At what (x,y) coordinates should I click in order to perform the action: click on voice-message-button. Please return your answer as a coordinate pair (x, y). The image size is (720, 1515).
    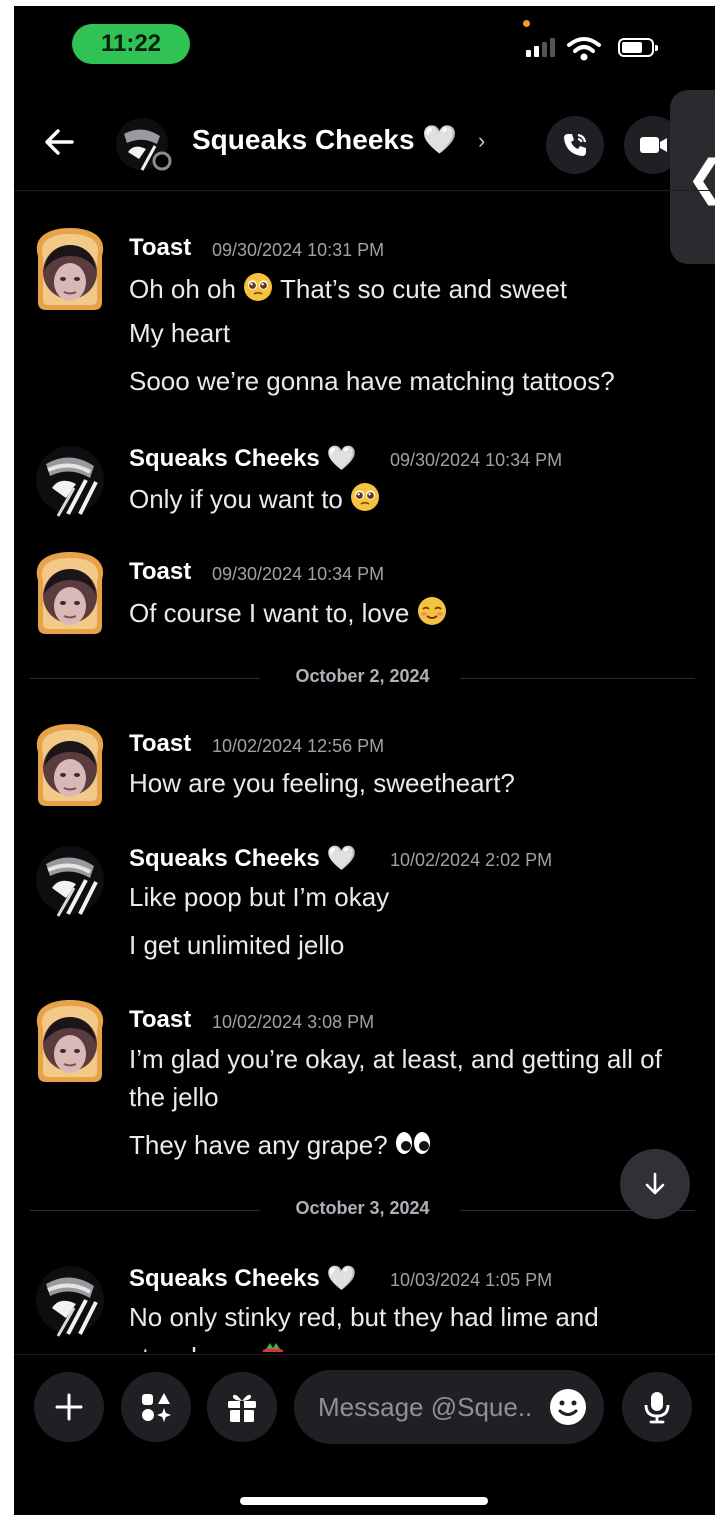
    Looking at the image, I should click on (657, 1407).